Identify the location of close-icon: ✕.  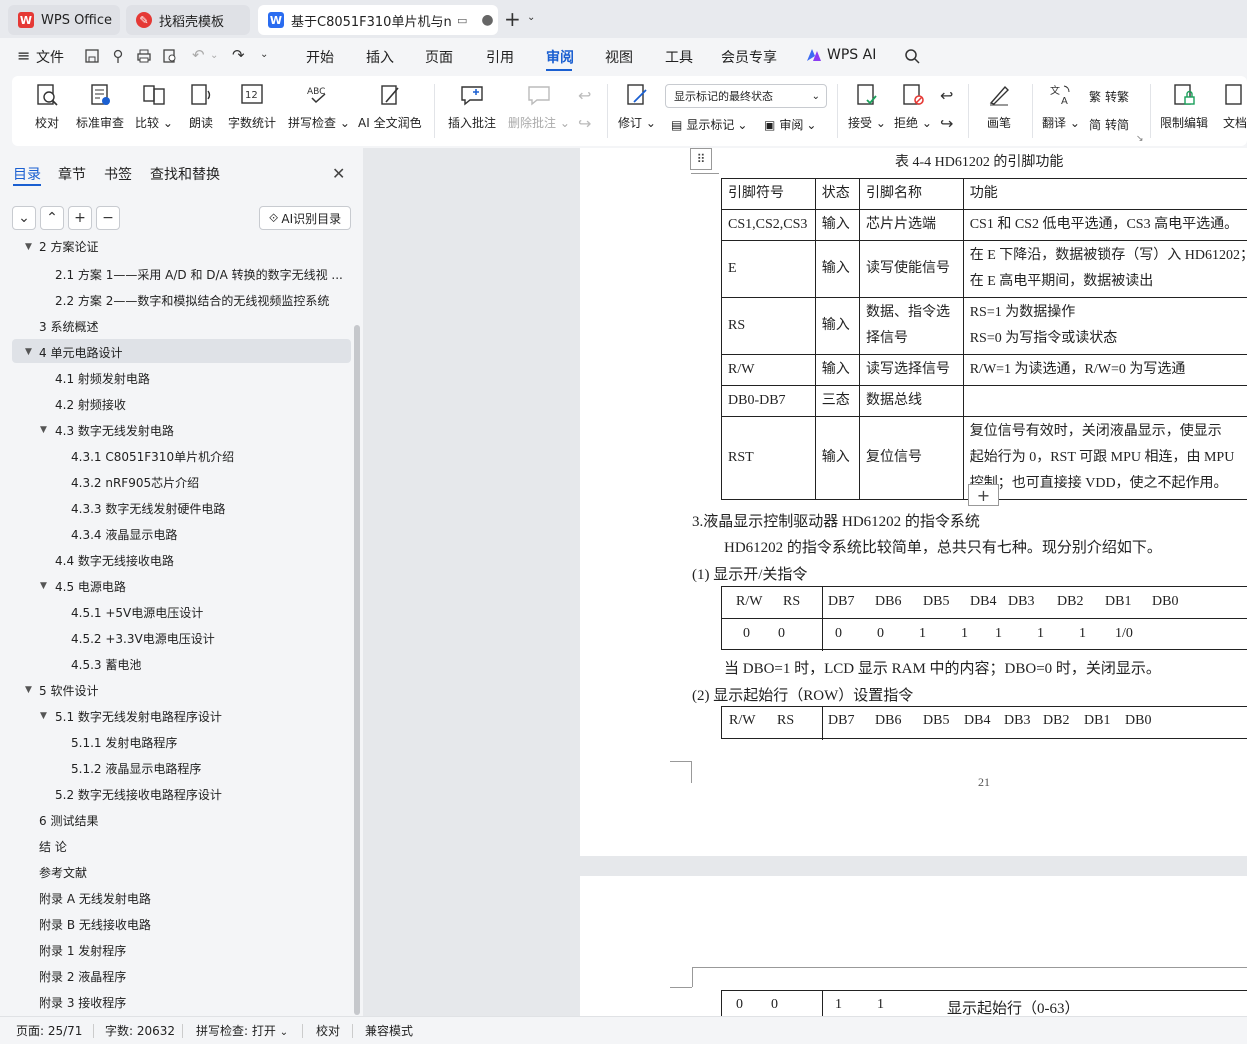
(338, 173).